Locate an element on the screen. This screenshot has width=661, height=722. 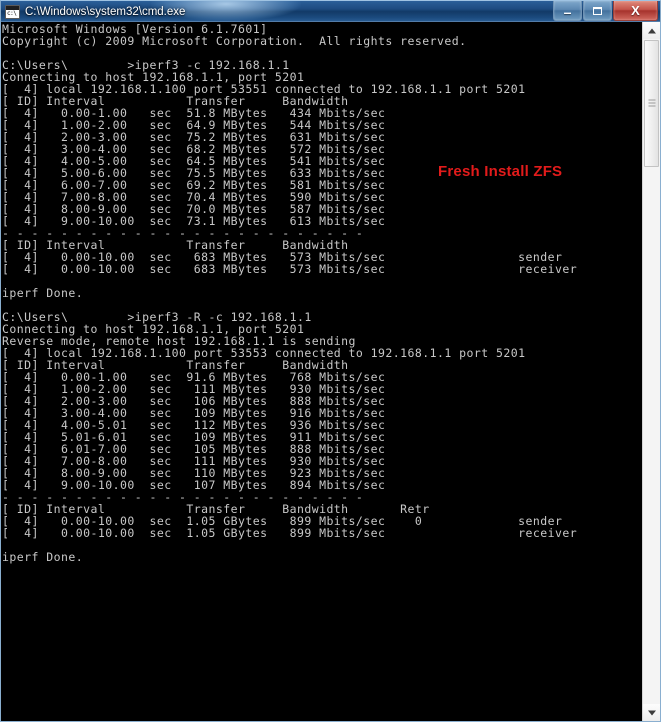
scroll-up-arrow is located at coordinates (651, 30).